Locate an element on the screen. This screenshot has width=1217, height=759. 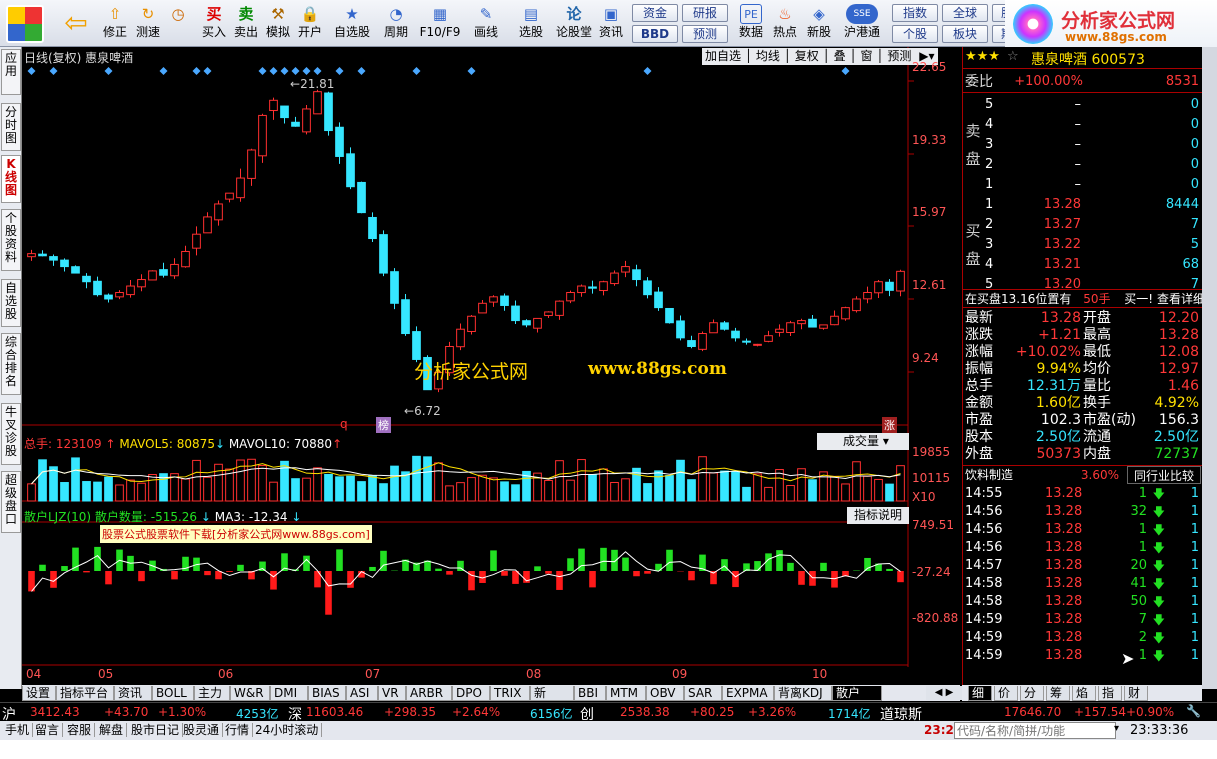
tab-ranking: 综合排名 is located at coordinates (11, 364).